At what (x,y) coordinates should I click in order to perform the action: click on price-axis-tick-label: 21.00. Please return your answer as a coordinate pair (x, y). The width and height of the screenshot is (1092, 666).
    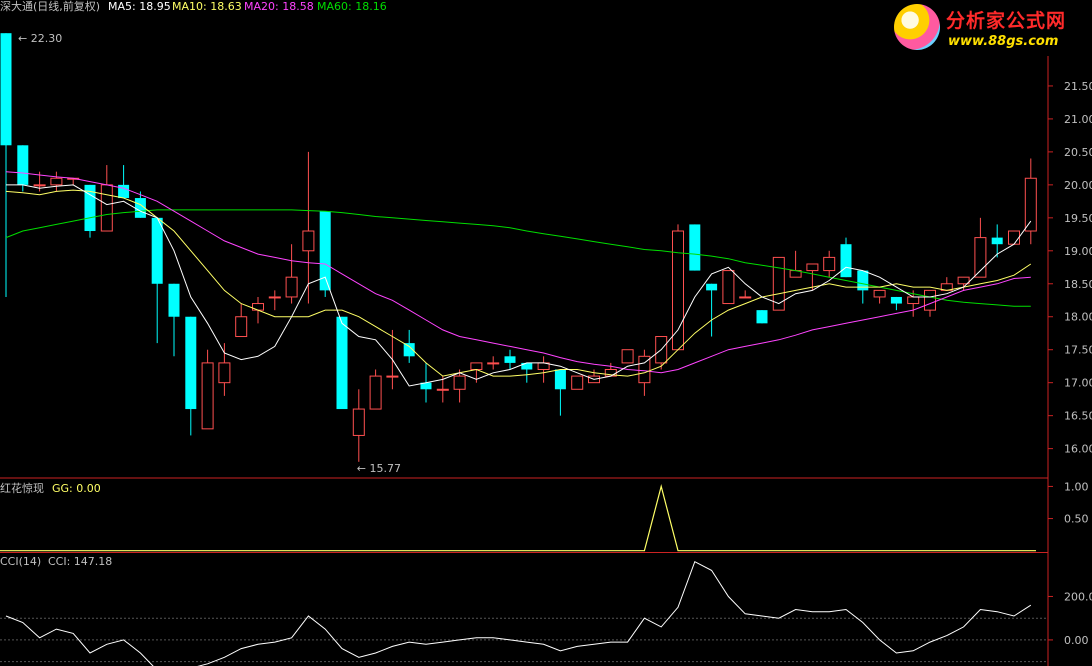
    Looking at the image, I should click on (1078, 119).